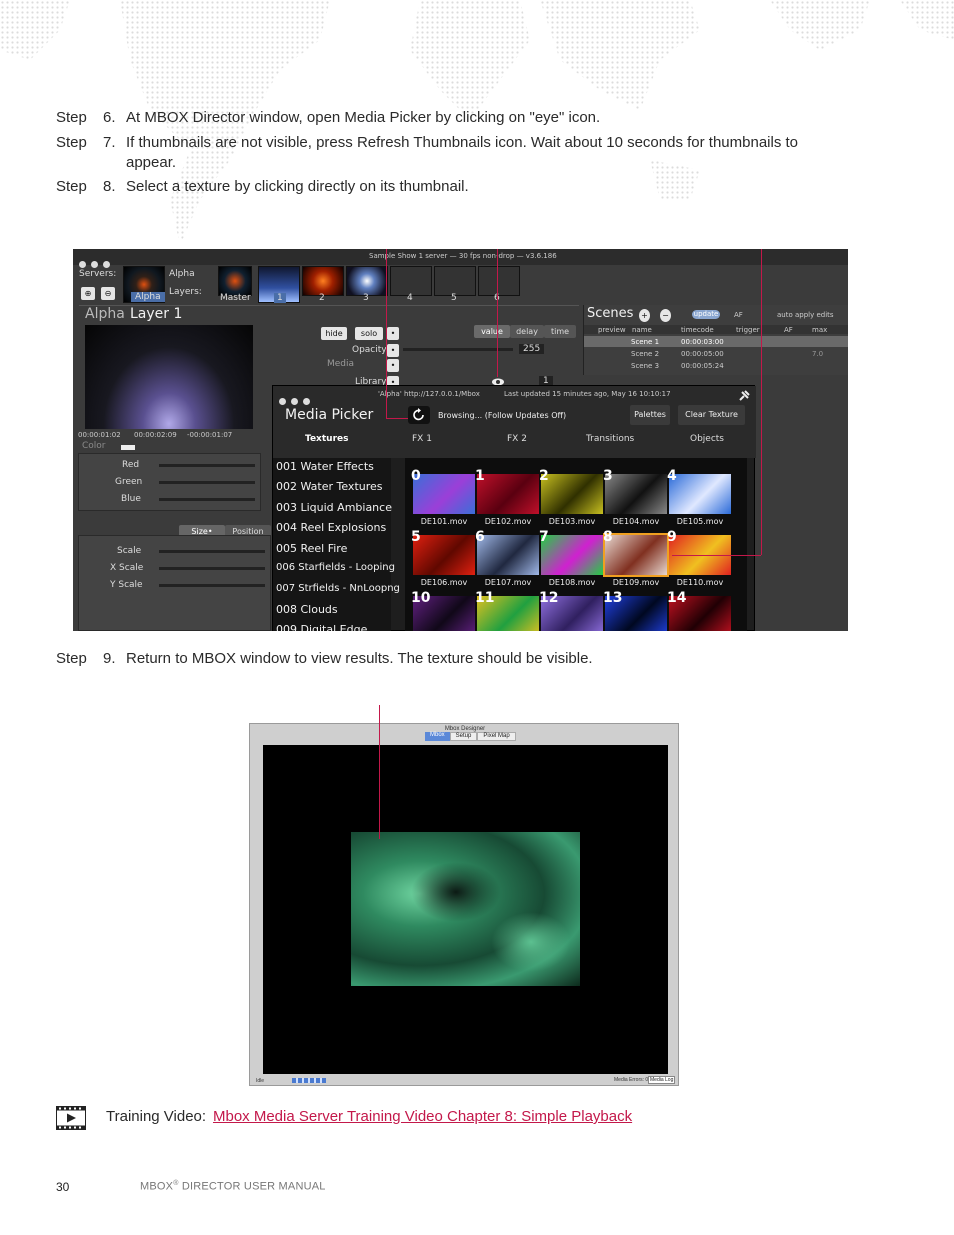 Image resolution: width=954 pixels, height=1235 pixels. I want to click on media-thumbnail: 11, so click(507, 610).